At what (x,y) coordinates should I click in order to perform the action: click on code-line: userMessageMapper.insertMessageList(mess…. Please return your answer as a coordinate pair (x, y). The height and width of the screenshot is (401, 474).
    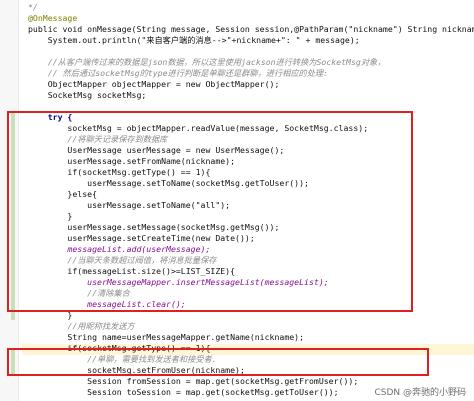
    Looking at the image, I should click on (178, 282).